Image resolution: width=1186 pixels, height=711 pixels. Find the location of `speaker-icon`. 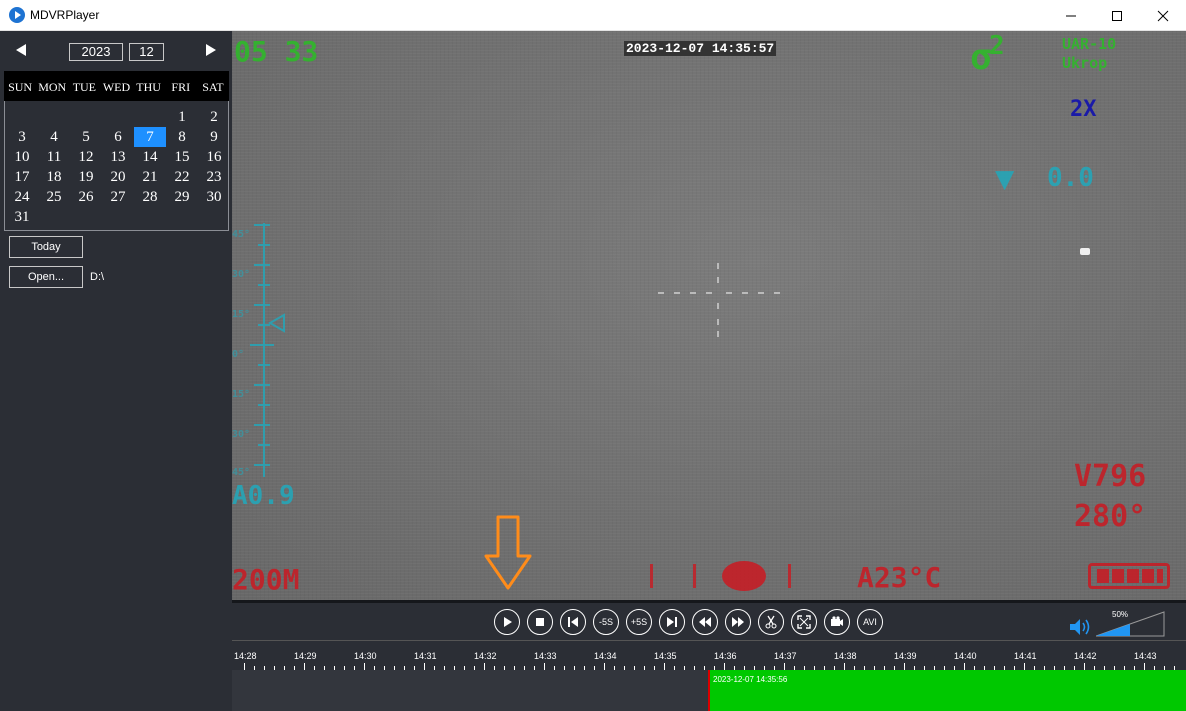

speaker-icon is located at coordinates (1080, 627).